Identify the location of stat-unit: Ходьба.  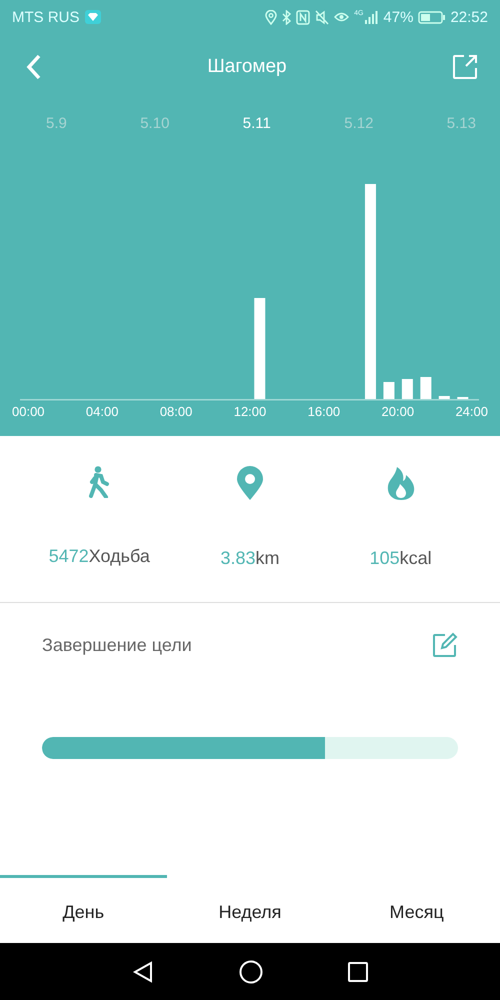
(119, 556).